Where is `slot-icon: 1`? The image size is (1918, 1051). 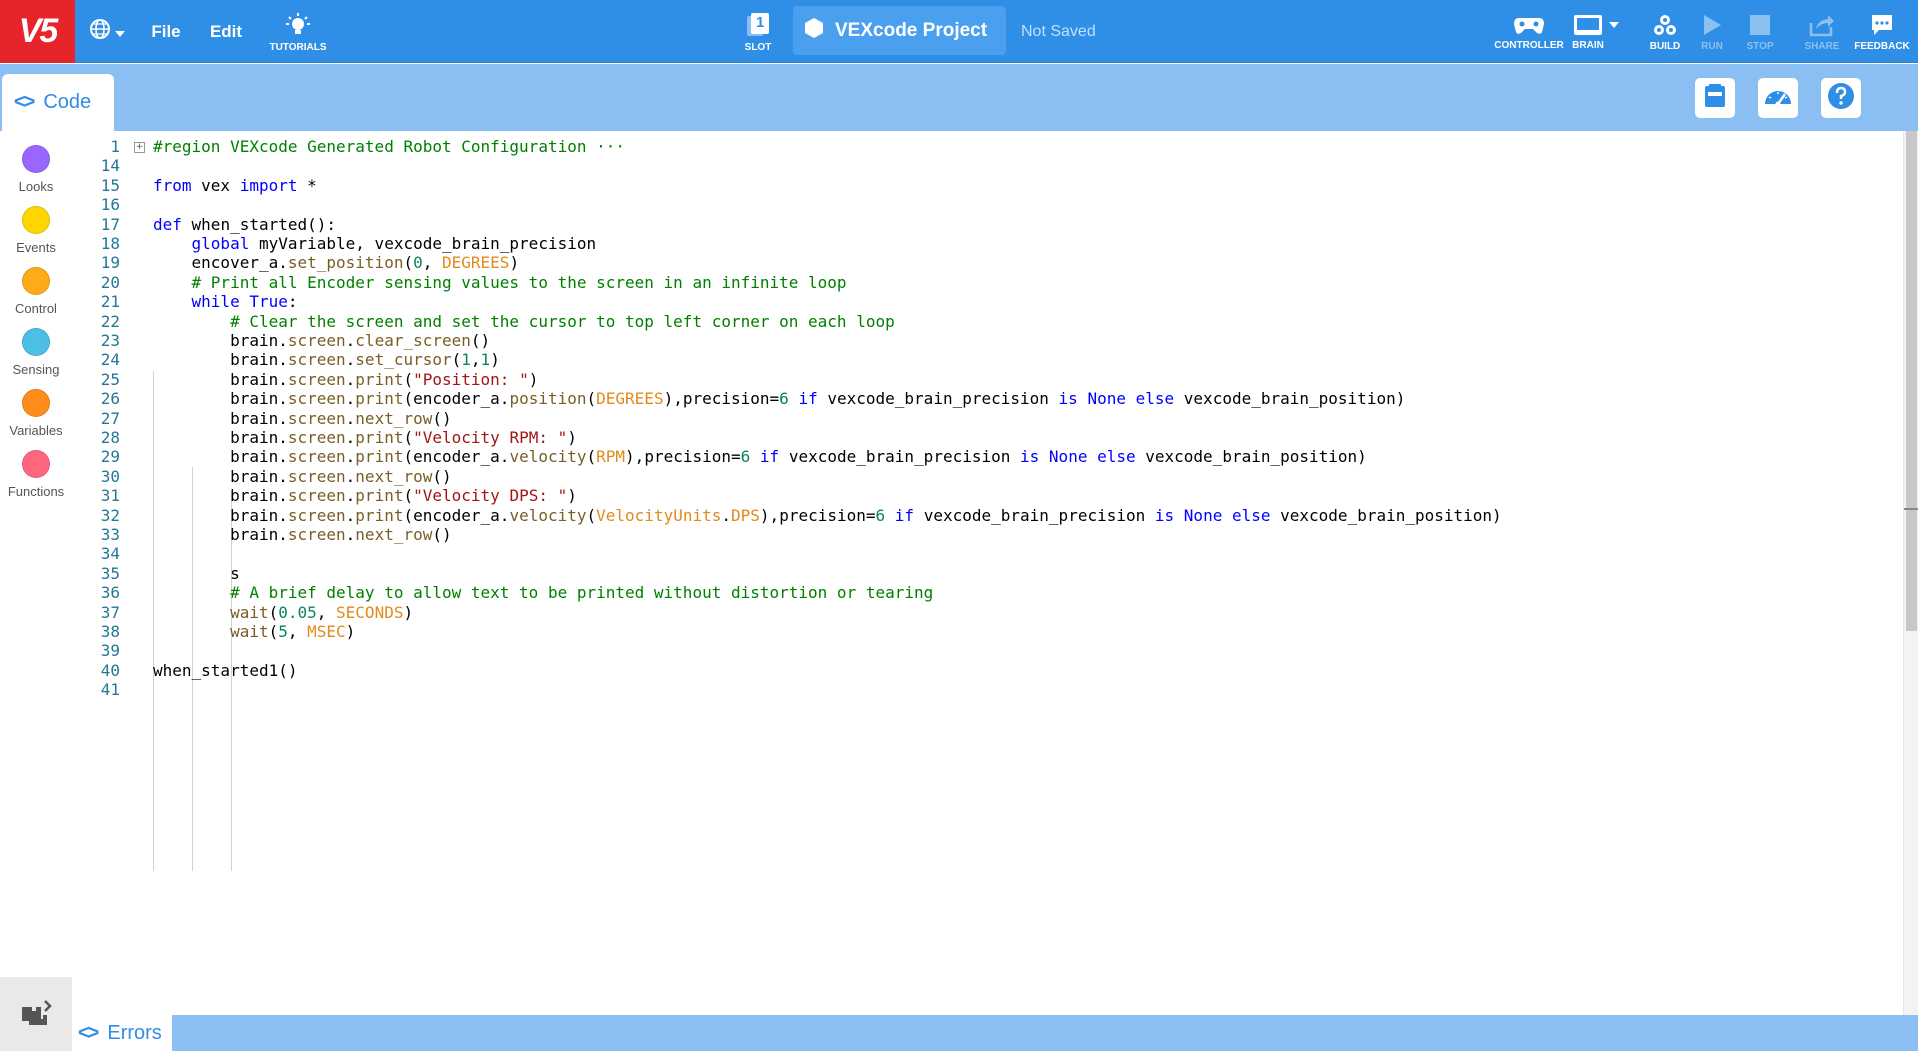
slot-icon: 1 is located at coordinates (758, 25).